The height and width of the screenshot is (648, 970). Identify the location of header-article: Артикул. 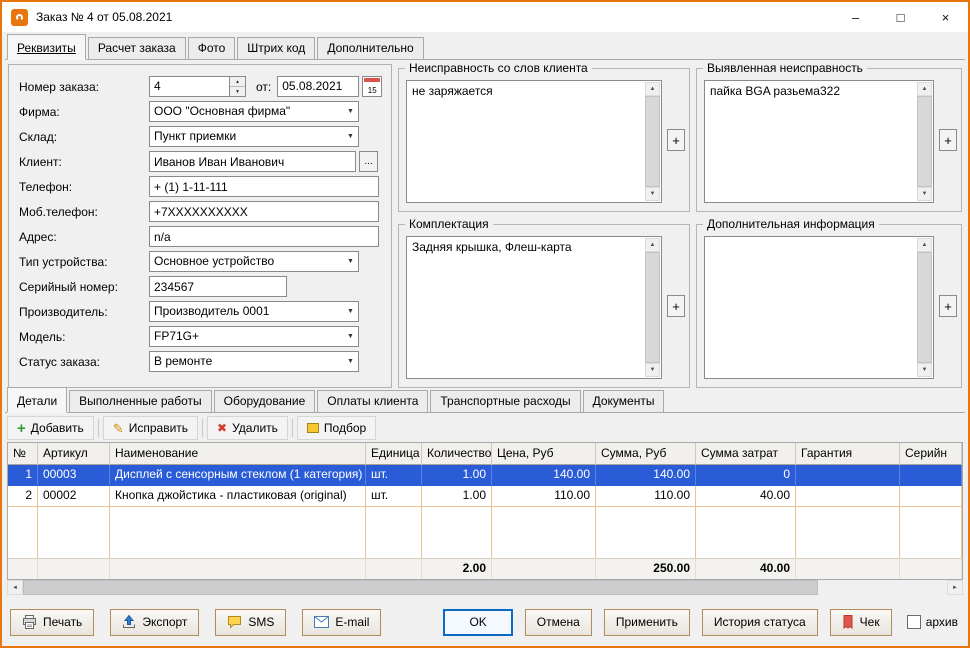
(74, 454).